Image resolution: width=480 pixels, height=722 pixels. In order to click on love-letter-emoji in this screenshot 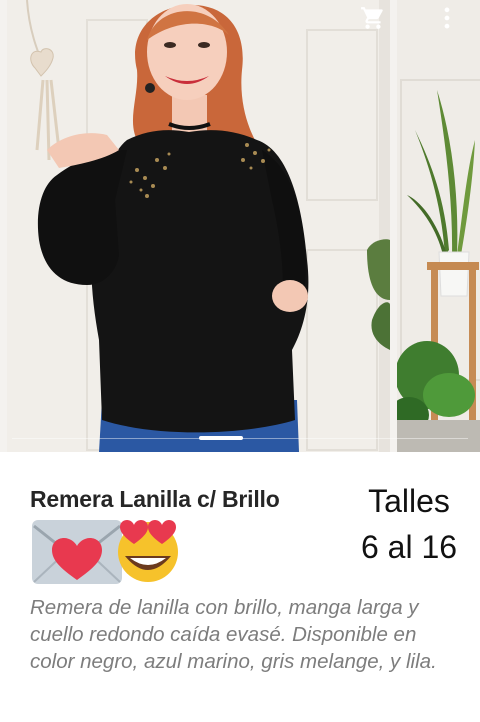, I will do `click(77, 552)`.